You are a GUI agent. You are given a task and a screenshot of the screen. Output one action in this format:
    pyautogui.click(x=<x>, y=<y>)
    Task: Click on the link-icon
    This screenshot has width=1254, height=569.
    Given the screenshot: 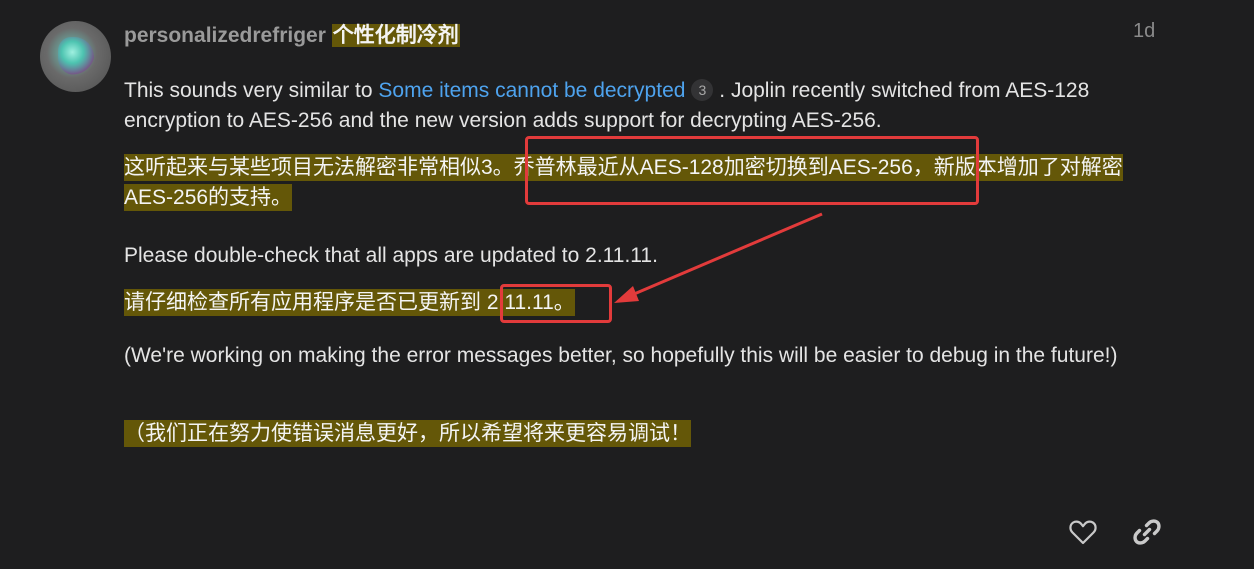 What is the action you would take?
    pyautogui.click(x=1147, y=532)
    